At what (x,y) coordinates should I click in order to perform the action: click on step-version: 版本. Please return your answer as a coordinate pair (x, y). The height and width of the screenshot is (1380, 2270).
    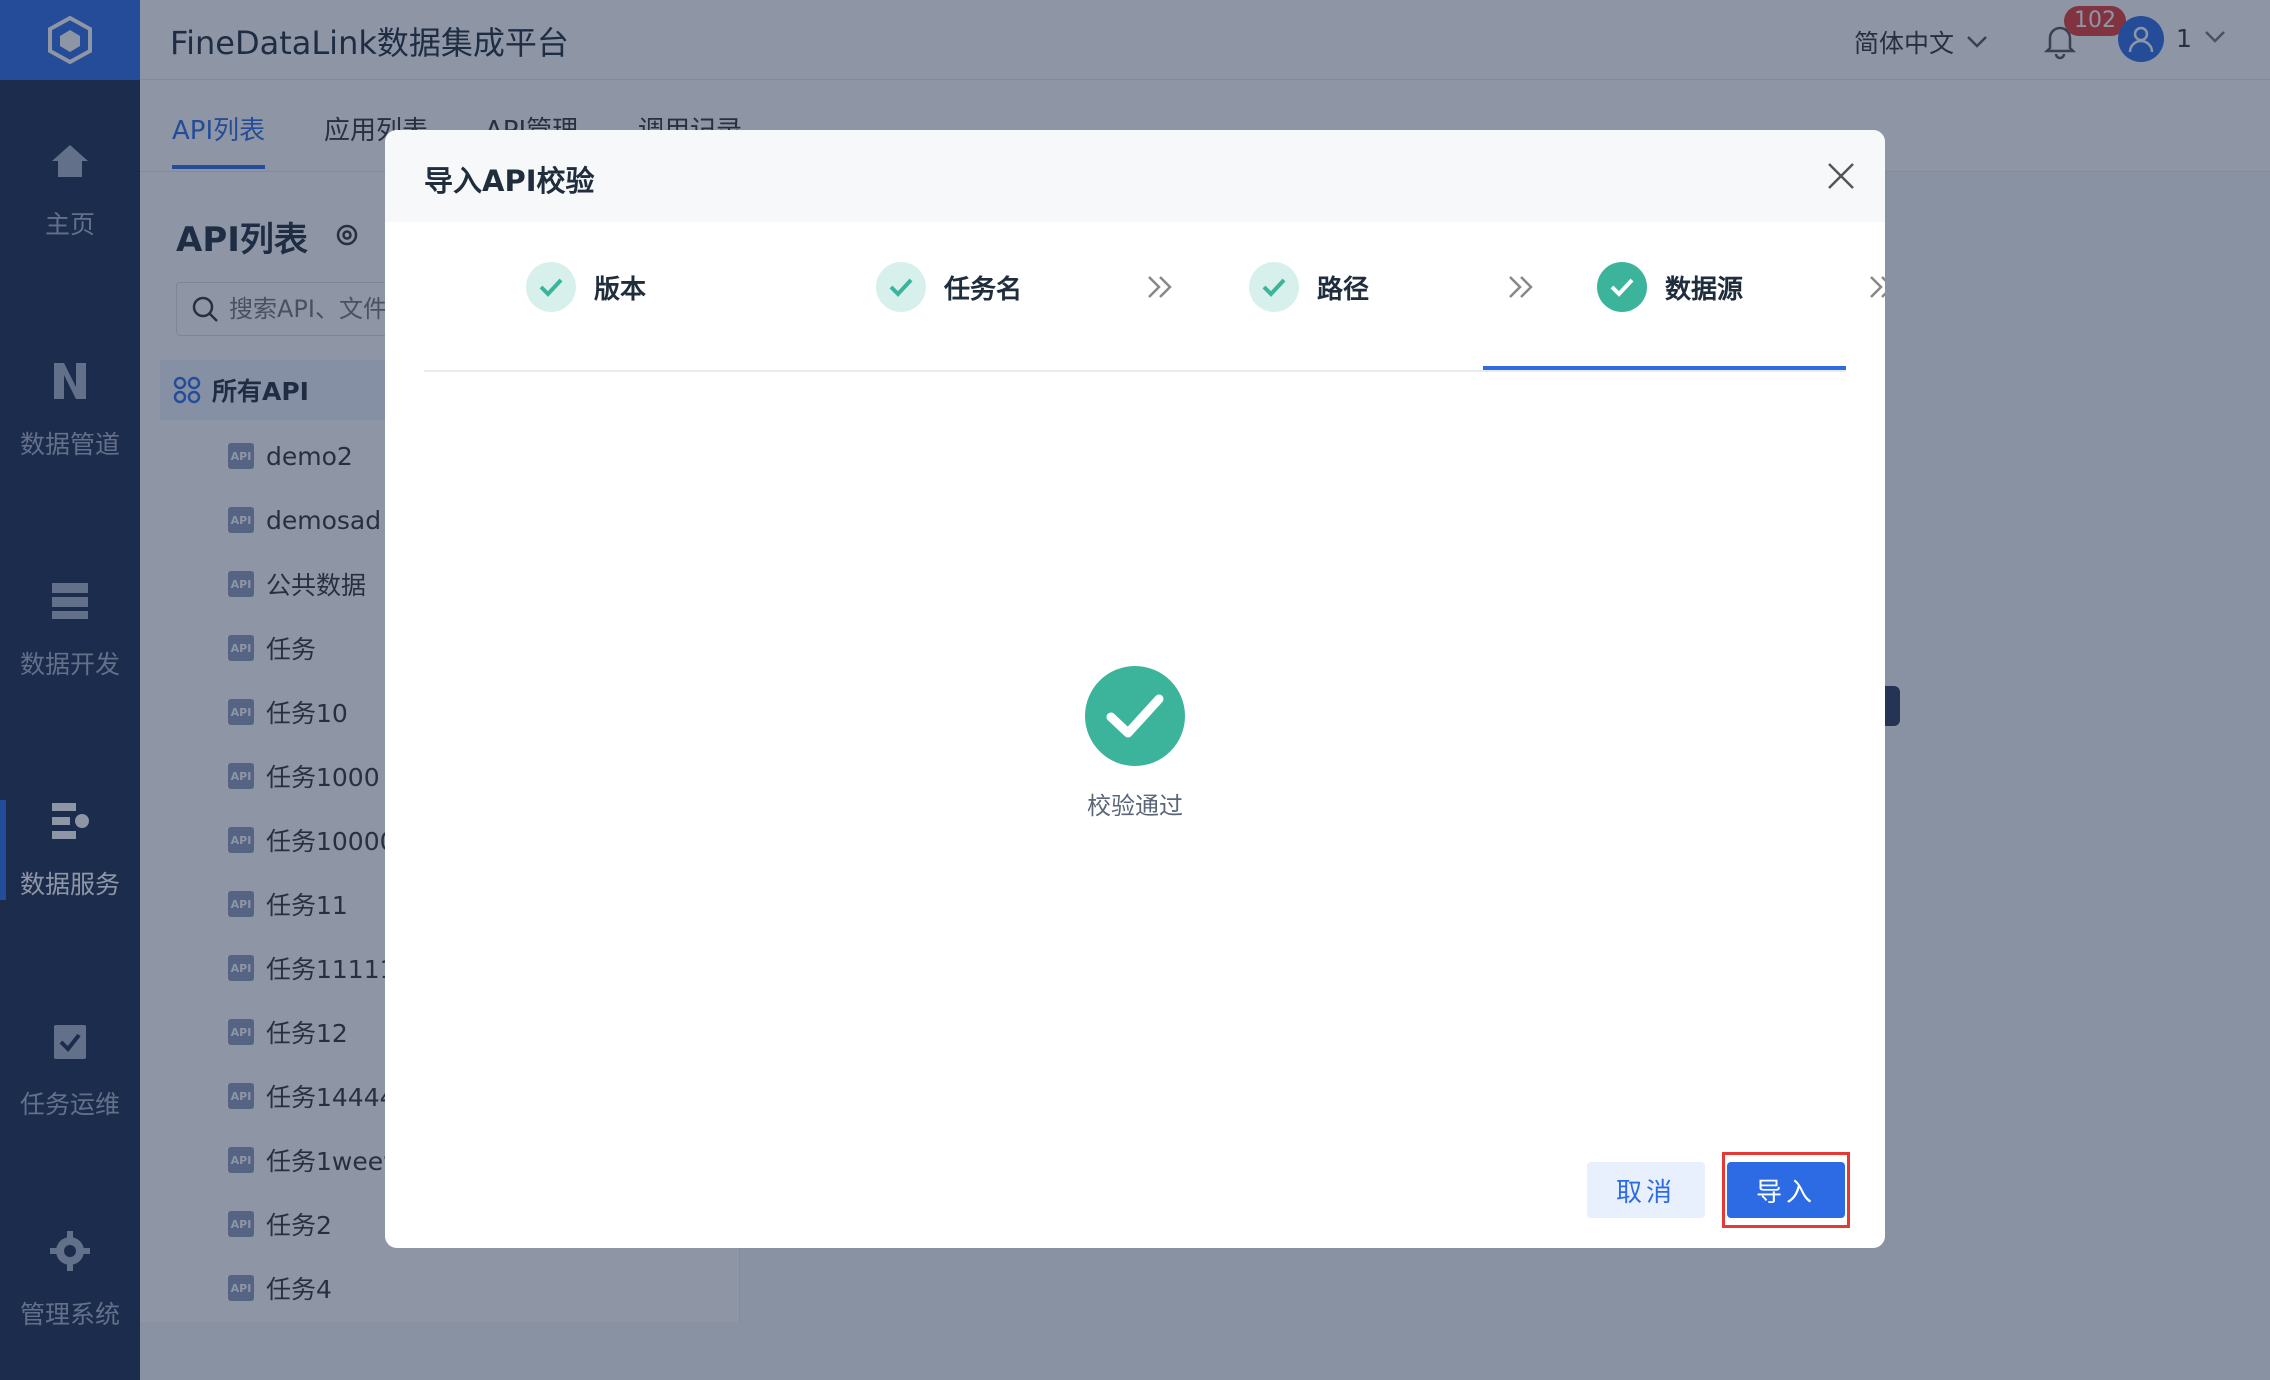
    Looking at the image, I should click on (586, 287).